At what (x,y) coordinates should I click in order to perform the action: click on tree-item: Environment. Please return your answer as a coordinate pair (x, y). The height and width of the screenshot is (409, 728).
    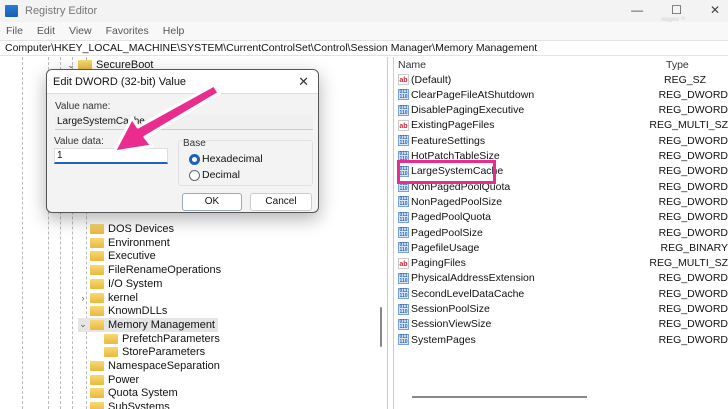
    Looking at the image, I should click on (124, 243).